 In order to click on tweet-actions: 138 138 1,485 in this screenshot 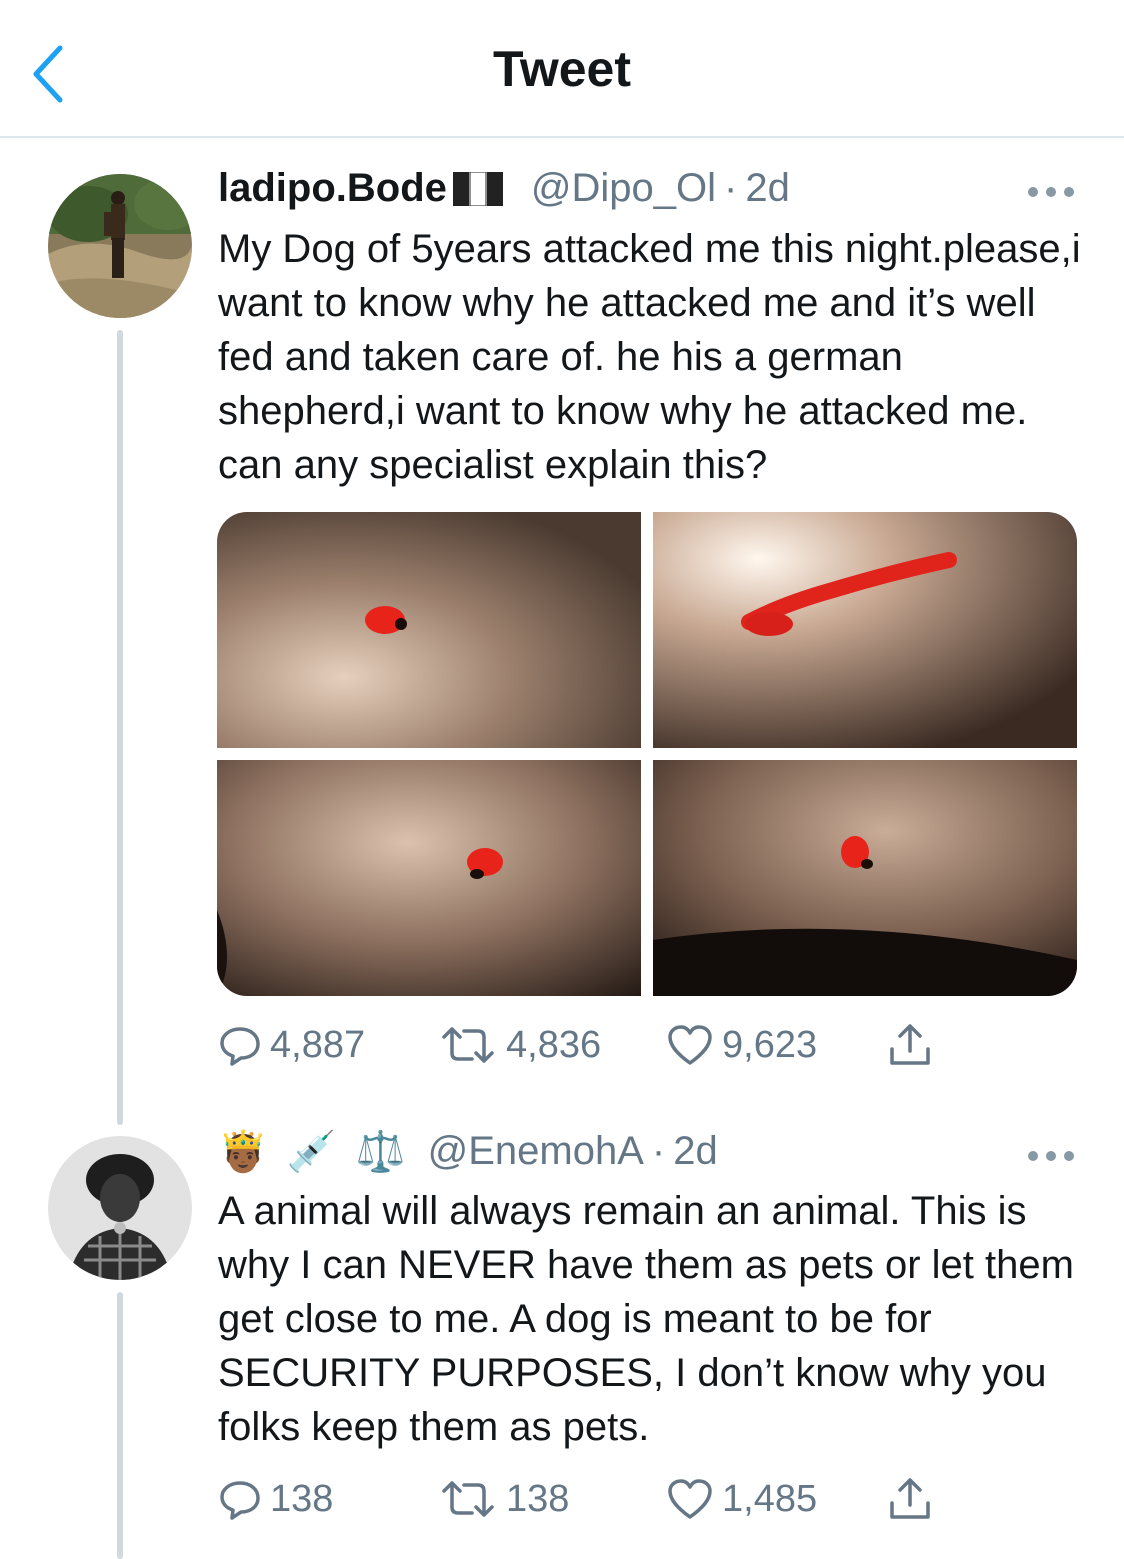, I will do `click(598, 1499)`.